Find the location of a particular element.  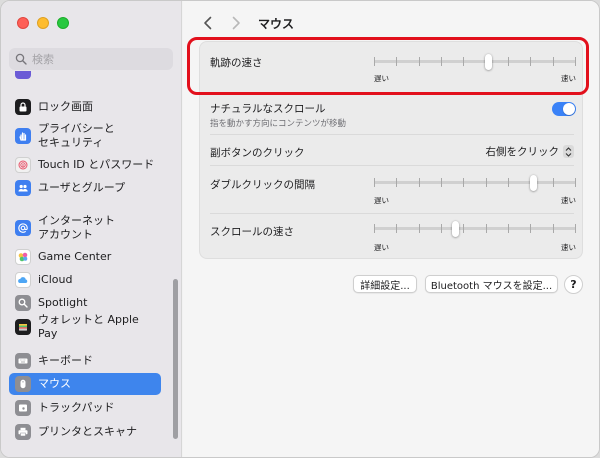

sidebar-item-spotlight: Spotlight is located at coordinates (85, 303).